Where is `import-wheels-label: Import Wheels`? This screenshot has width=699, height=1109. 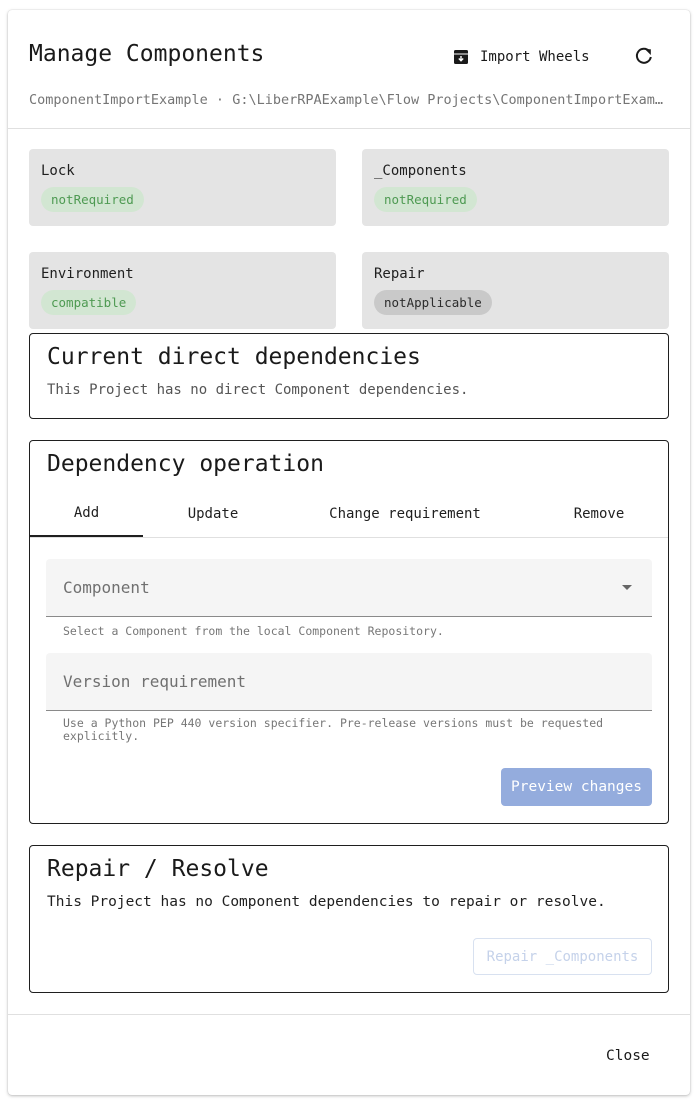
import-wheels-label: Import Wheels is located at coordinates (535, 57).